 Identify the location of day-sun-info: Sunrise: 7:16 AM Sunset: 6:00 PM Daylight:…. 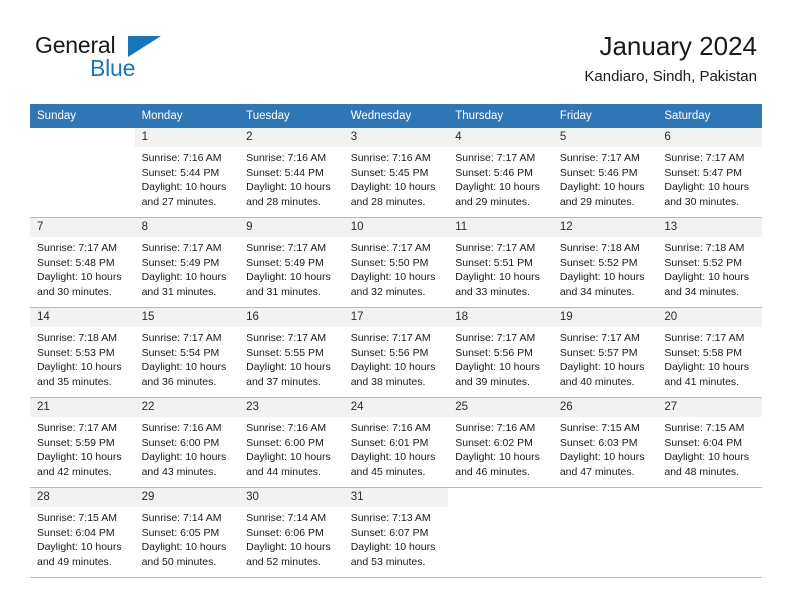
(187, 448).